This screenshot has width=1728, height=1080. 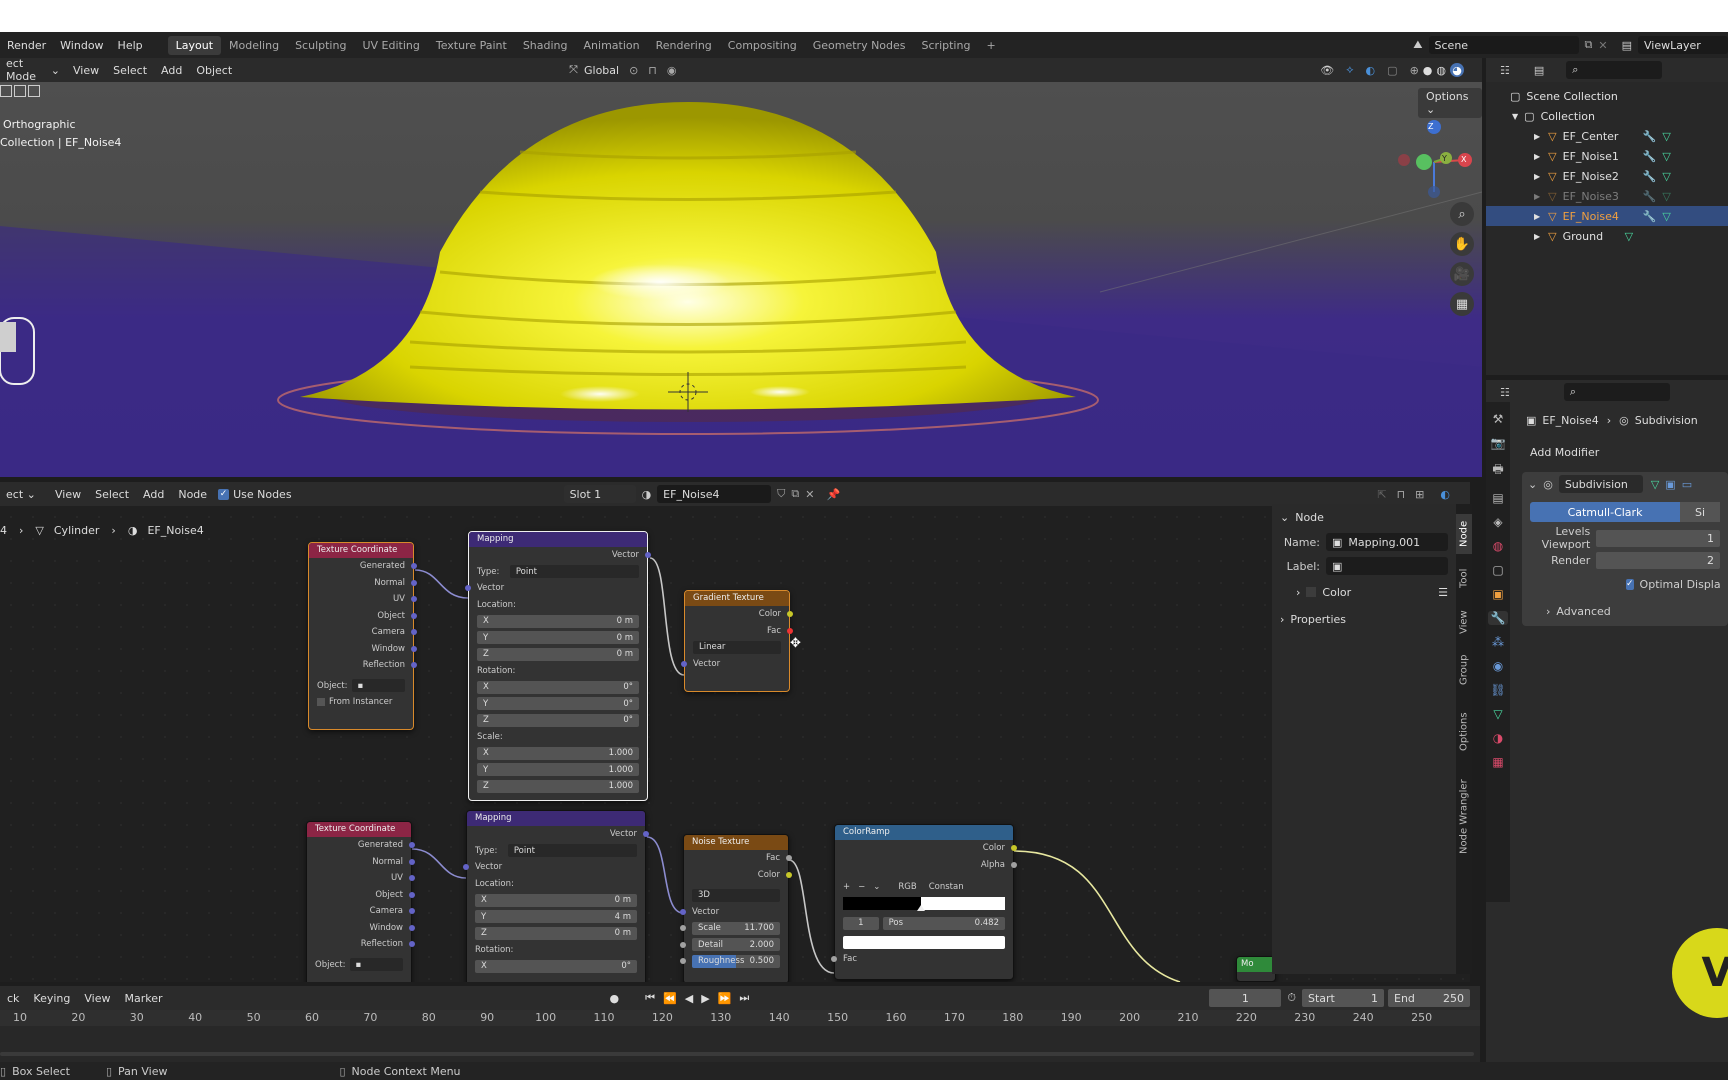 I want to click on jump-keyframe-forward-icon: ⏩, so click(x=725, y=998).